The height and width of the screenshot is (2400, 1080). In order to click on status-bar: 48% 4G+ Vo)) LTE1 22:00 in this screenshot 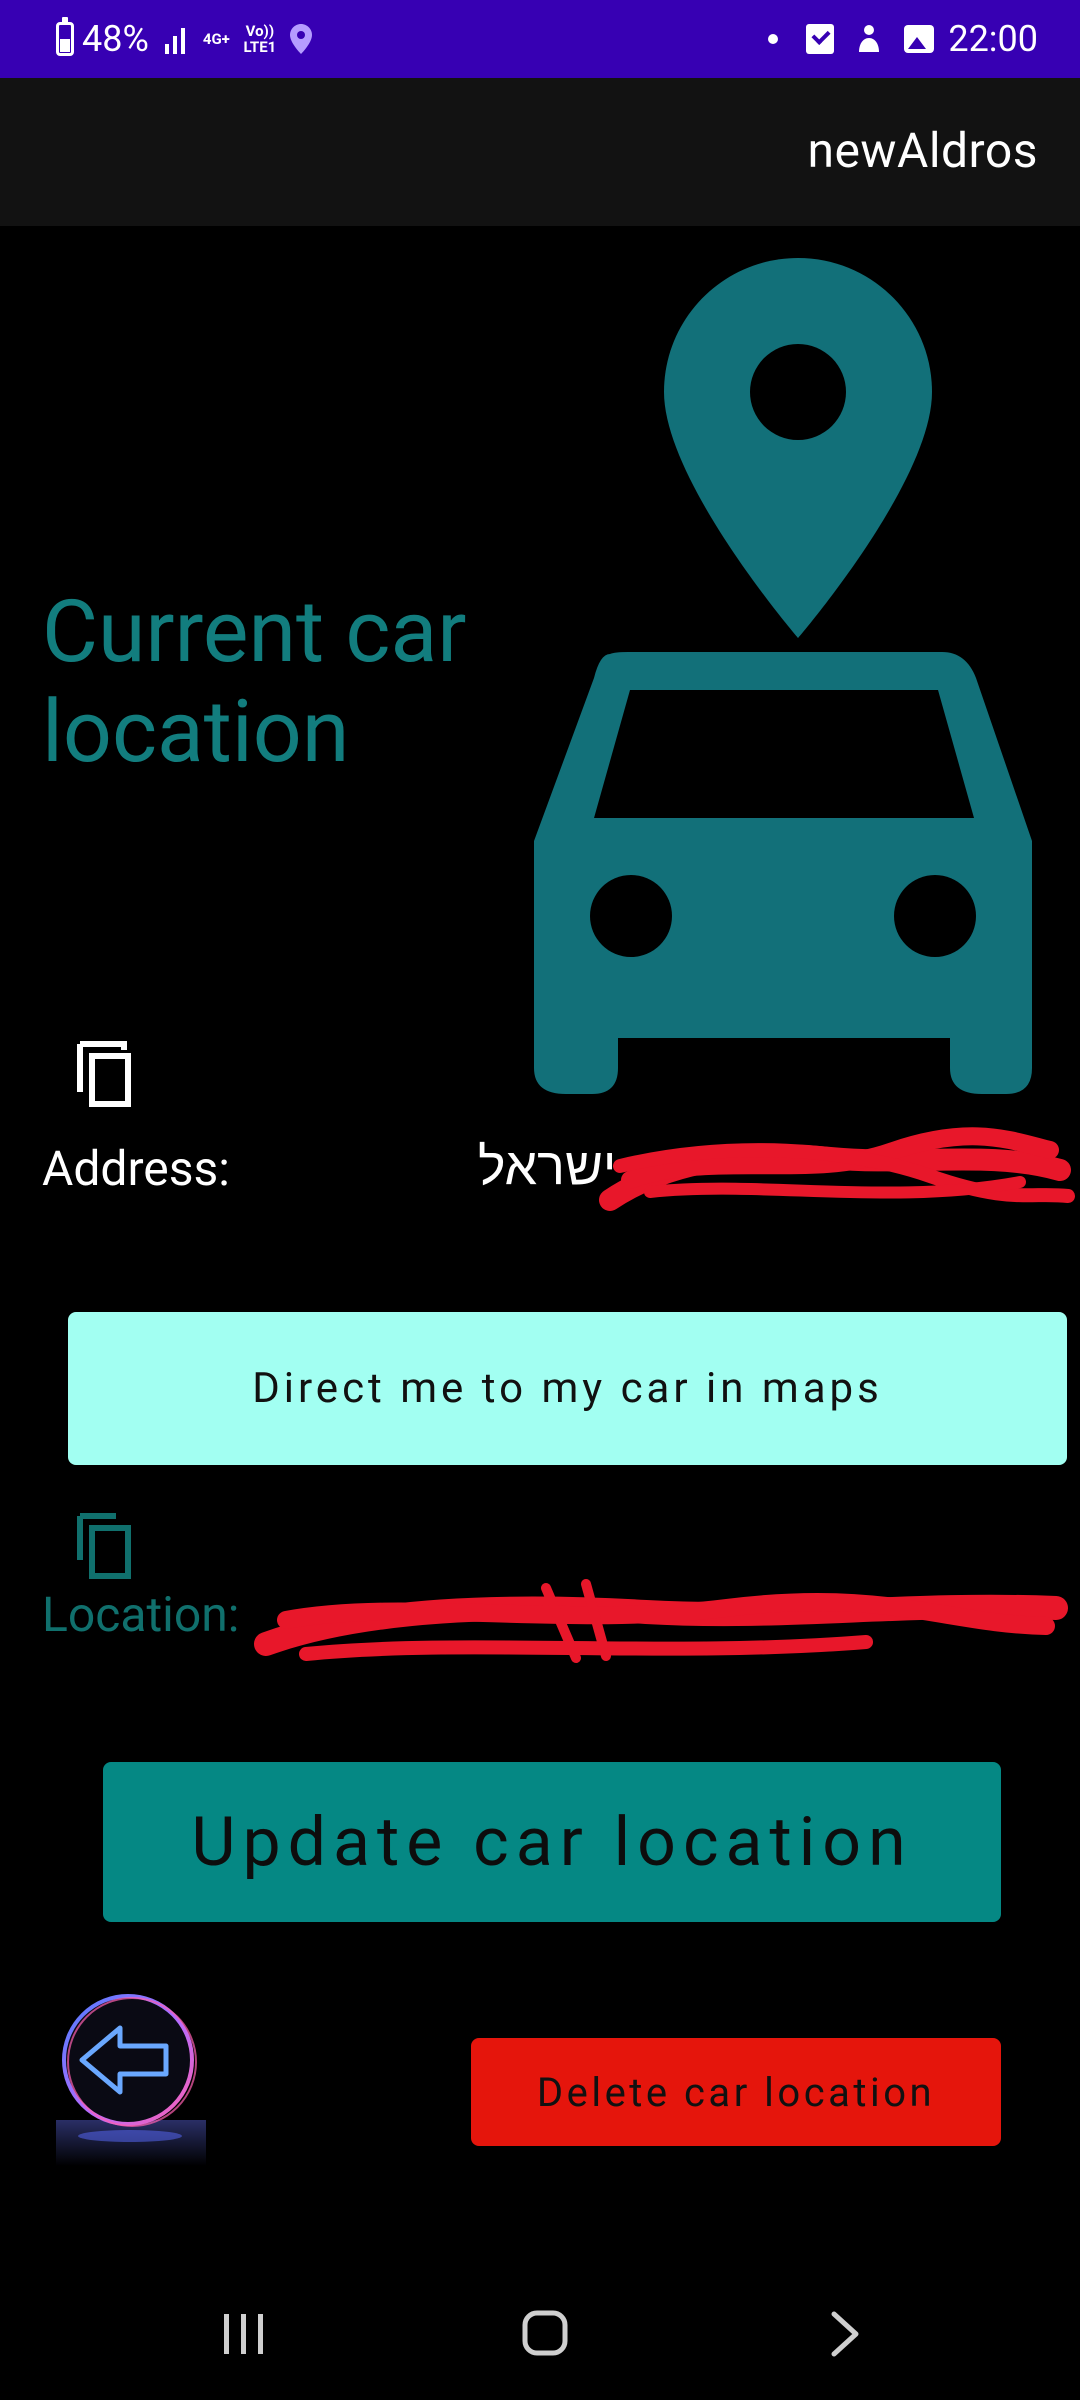, I will do `click(540, 39)`.